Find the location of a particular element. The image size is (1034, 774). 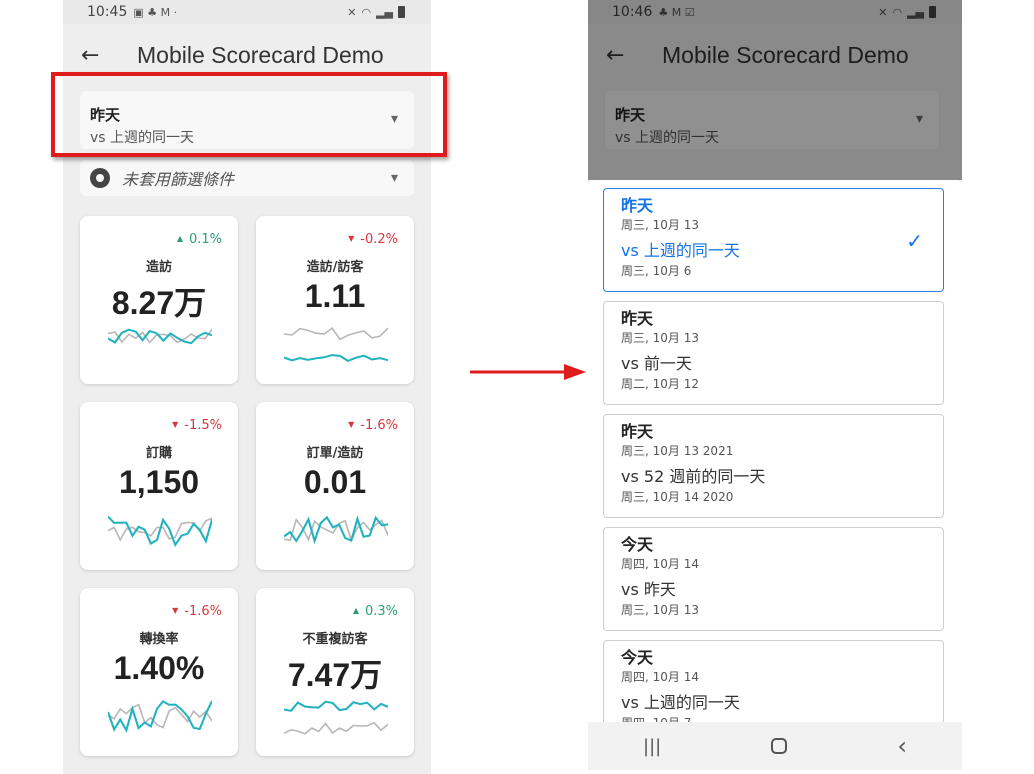

option-compare-date: 周二, 10月 12 is located at coordinates (660, 384).